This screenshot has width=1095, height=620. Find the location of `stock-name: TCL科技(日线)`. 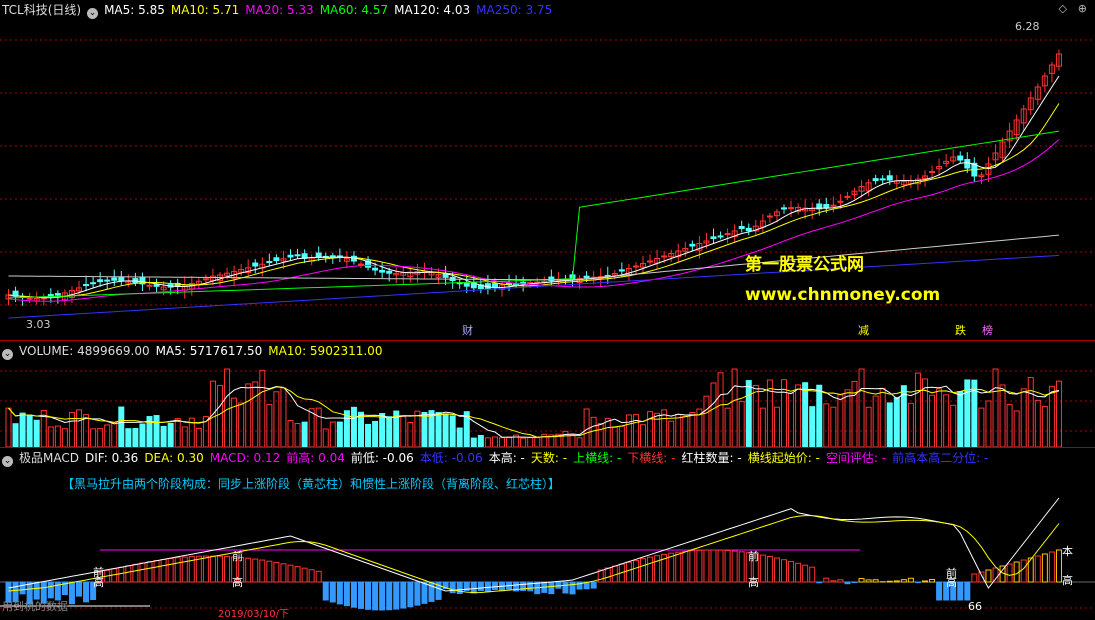

stock-name: TCL科技(日线) is located at coordinates (41, 10).